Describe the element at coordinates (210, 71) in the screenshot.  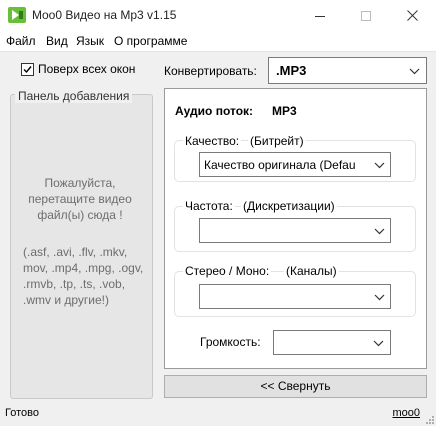
I see `convert-label: Конвертировать:` at that location.